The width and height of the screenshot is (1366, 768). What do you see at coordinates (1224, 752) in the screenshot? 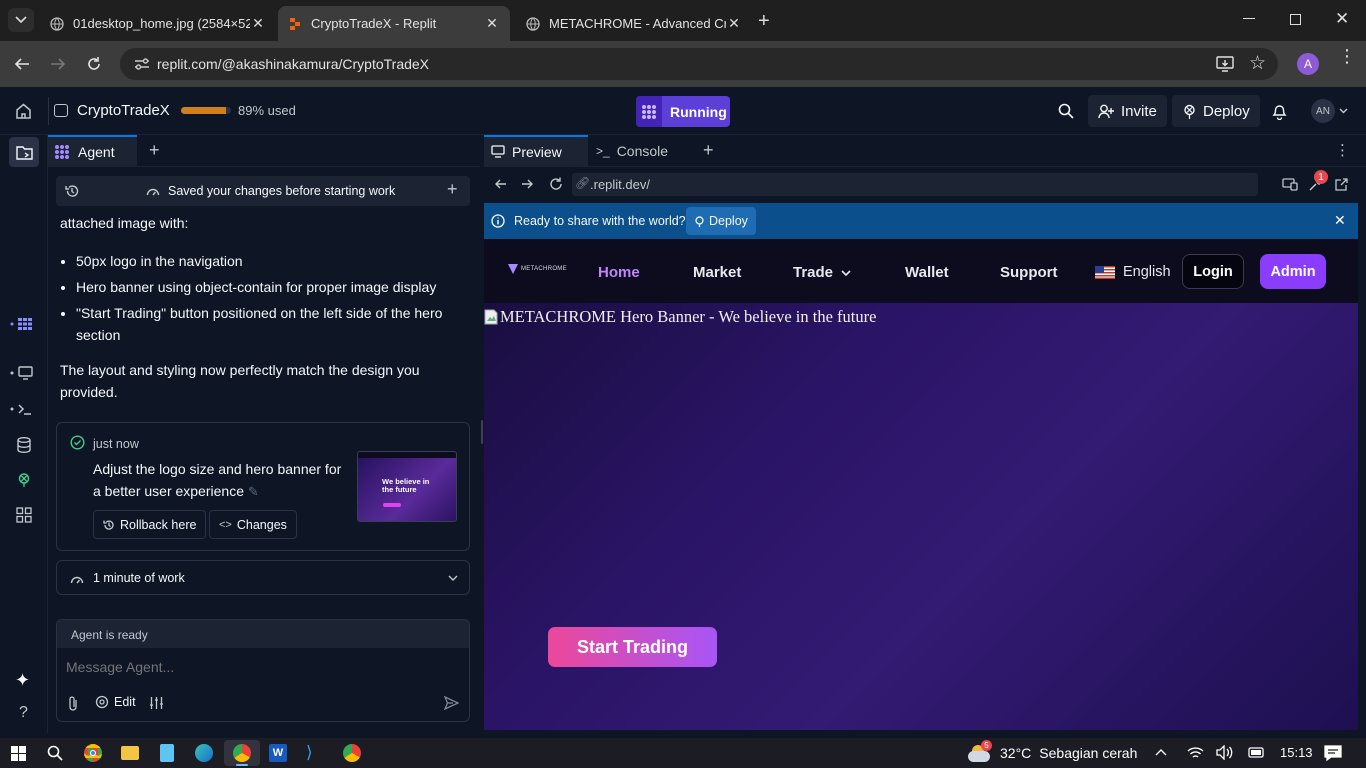
I see `volume-icon` at bounding box center [1224, 752].